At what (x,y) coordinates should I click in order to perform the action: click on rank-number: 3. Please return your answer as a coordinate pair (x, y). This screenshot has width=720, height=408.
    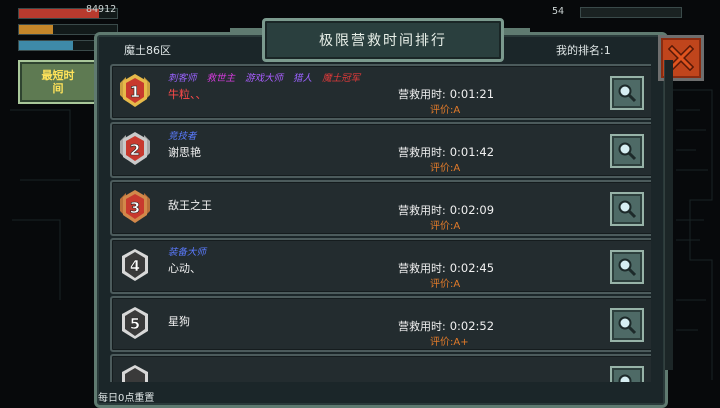
    Looking at the image, I should click on (135, 208).